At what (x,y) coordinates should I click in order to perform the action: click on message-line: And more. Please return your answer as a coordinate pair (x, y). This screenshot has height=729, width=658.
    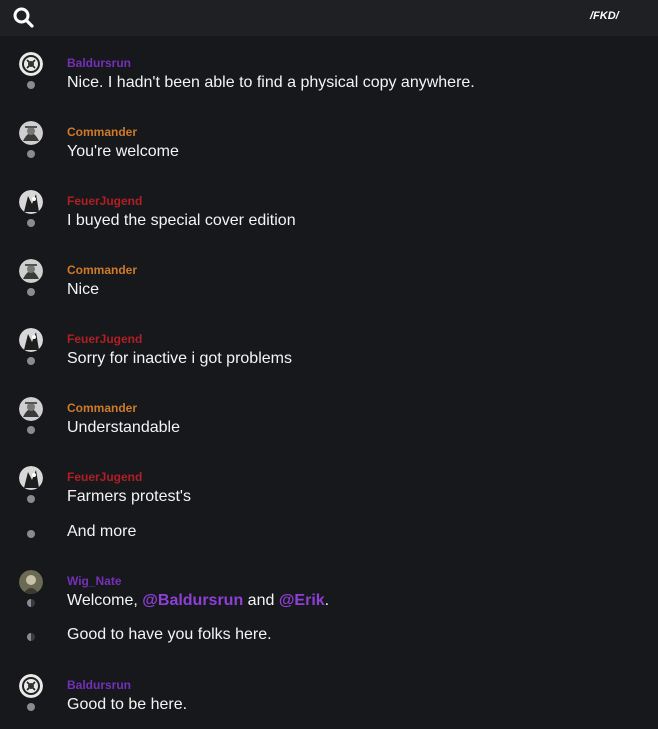
    Looking at the image, I should click on (329, 534).